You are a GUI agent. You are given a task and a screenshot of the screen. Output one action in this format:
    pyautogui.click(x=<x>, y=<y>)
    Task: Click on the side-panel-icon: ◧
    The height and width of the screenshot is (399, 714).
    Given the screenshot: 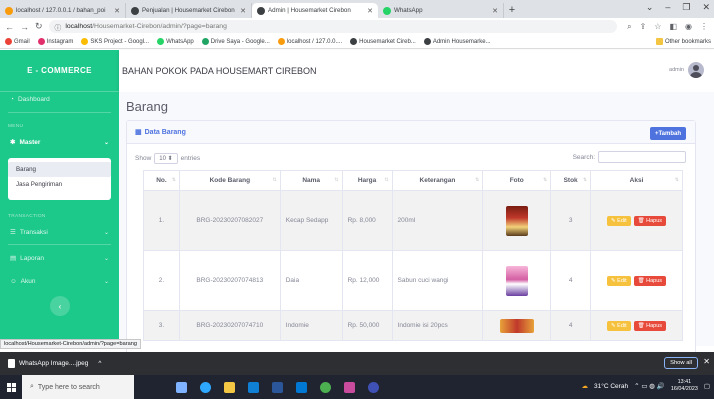 What is the action you would take?
    pyautogui.click(x=673, y=27)
    